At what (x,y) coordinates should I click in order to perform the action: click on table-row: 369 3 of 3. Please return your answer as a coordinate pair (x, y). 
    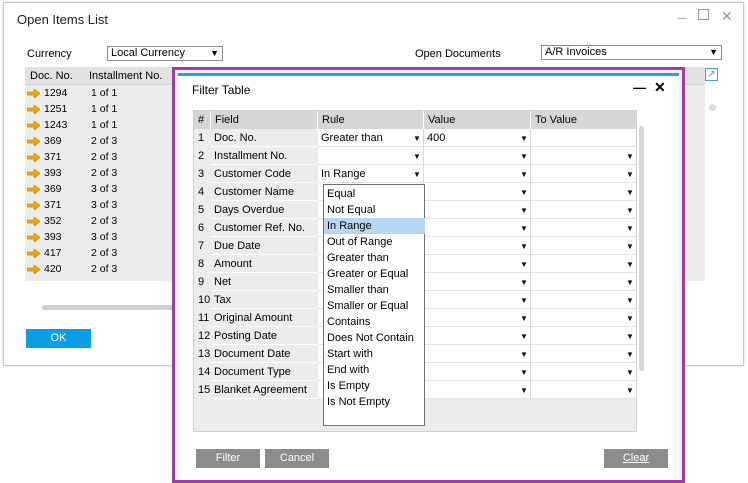
    Looking at the image, I should click on (100, 190).